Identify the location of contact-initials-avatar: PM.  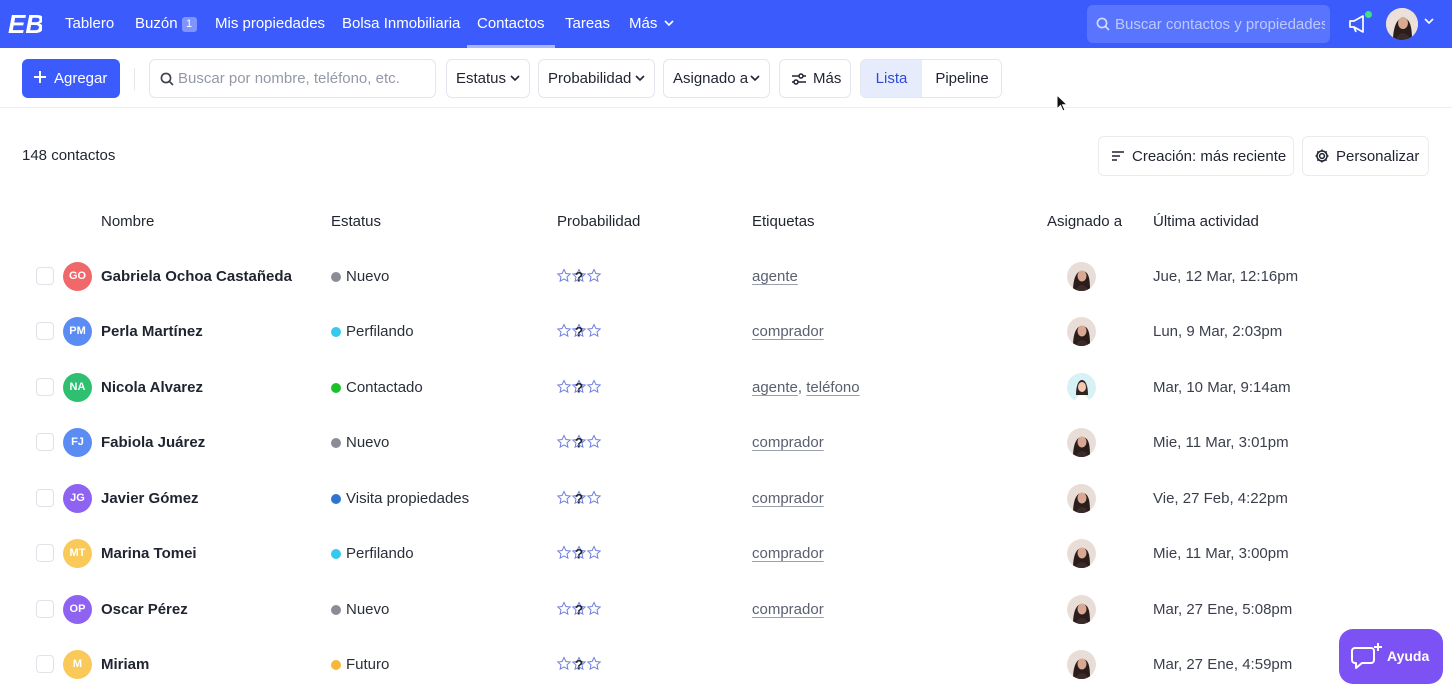
(77, 331).